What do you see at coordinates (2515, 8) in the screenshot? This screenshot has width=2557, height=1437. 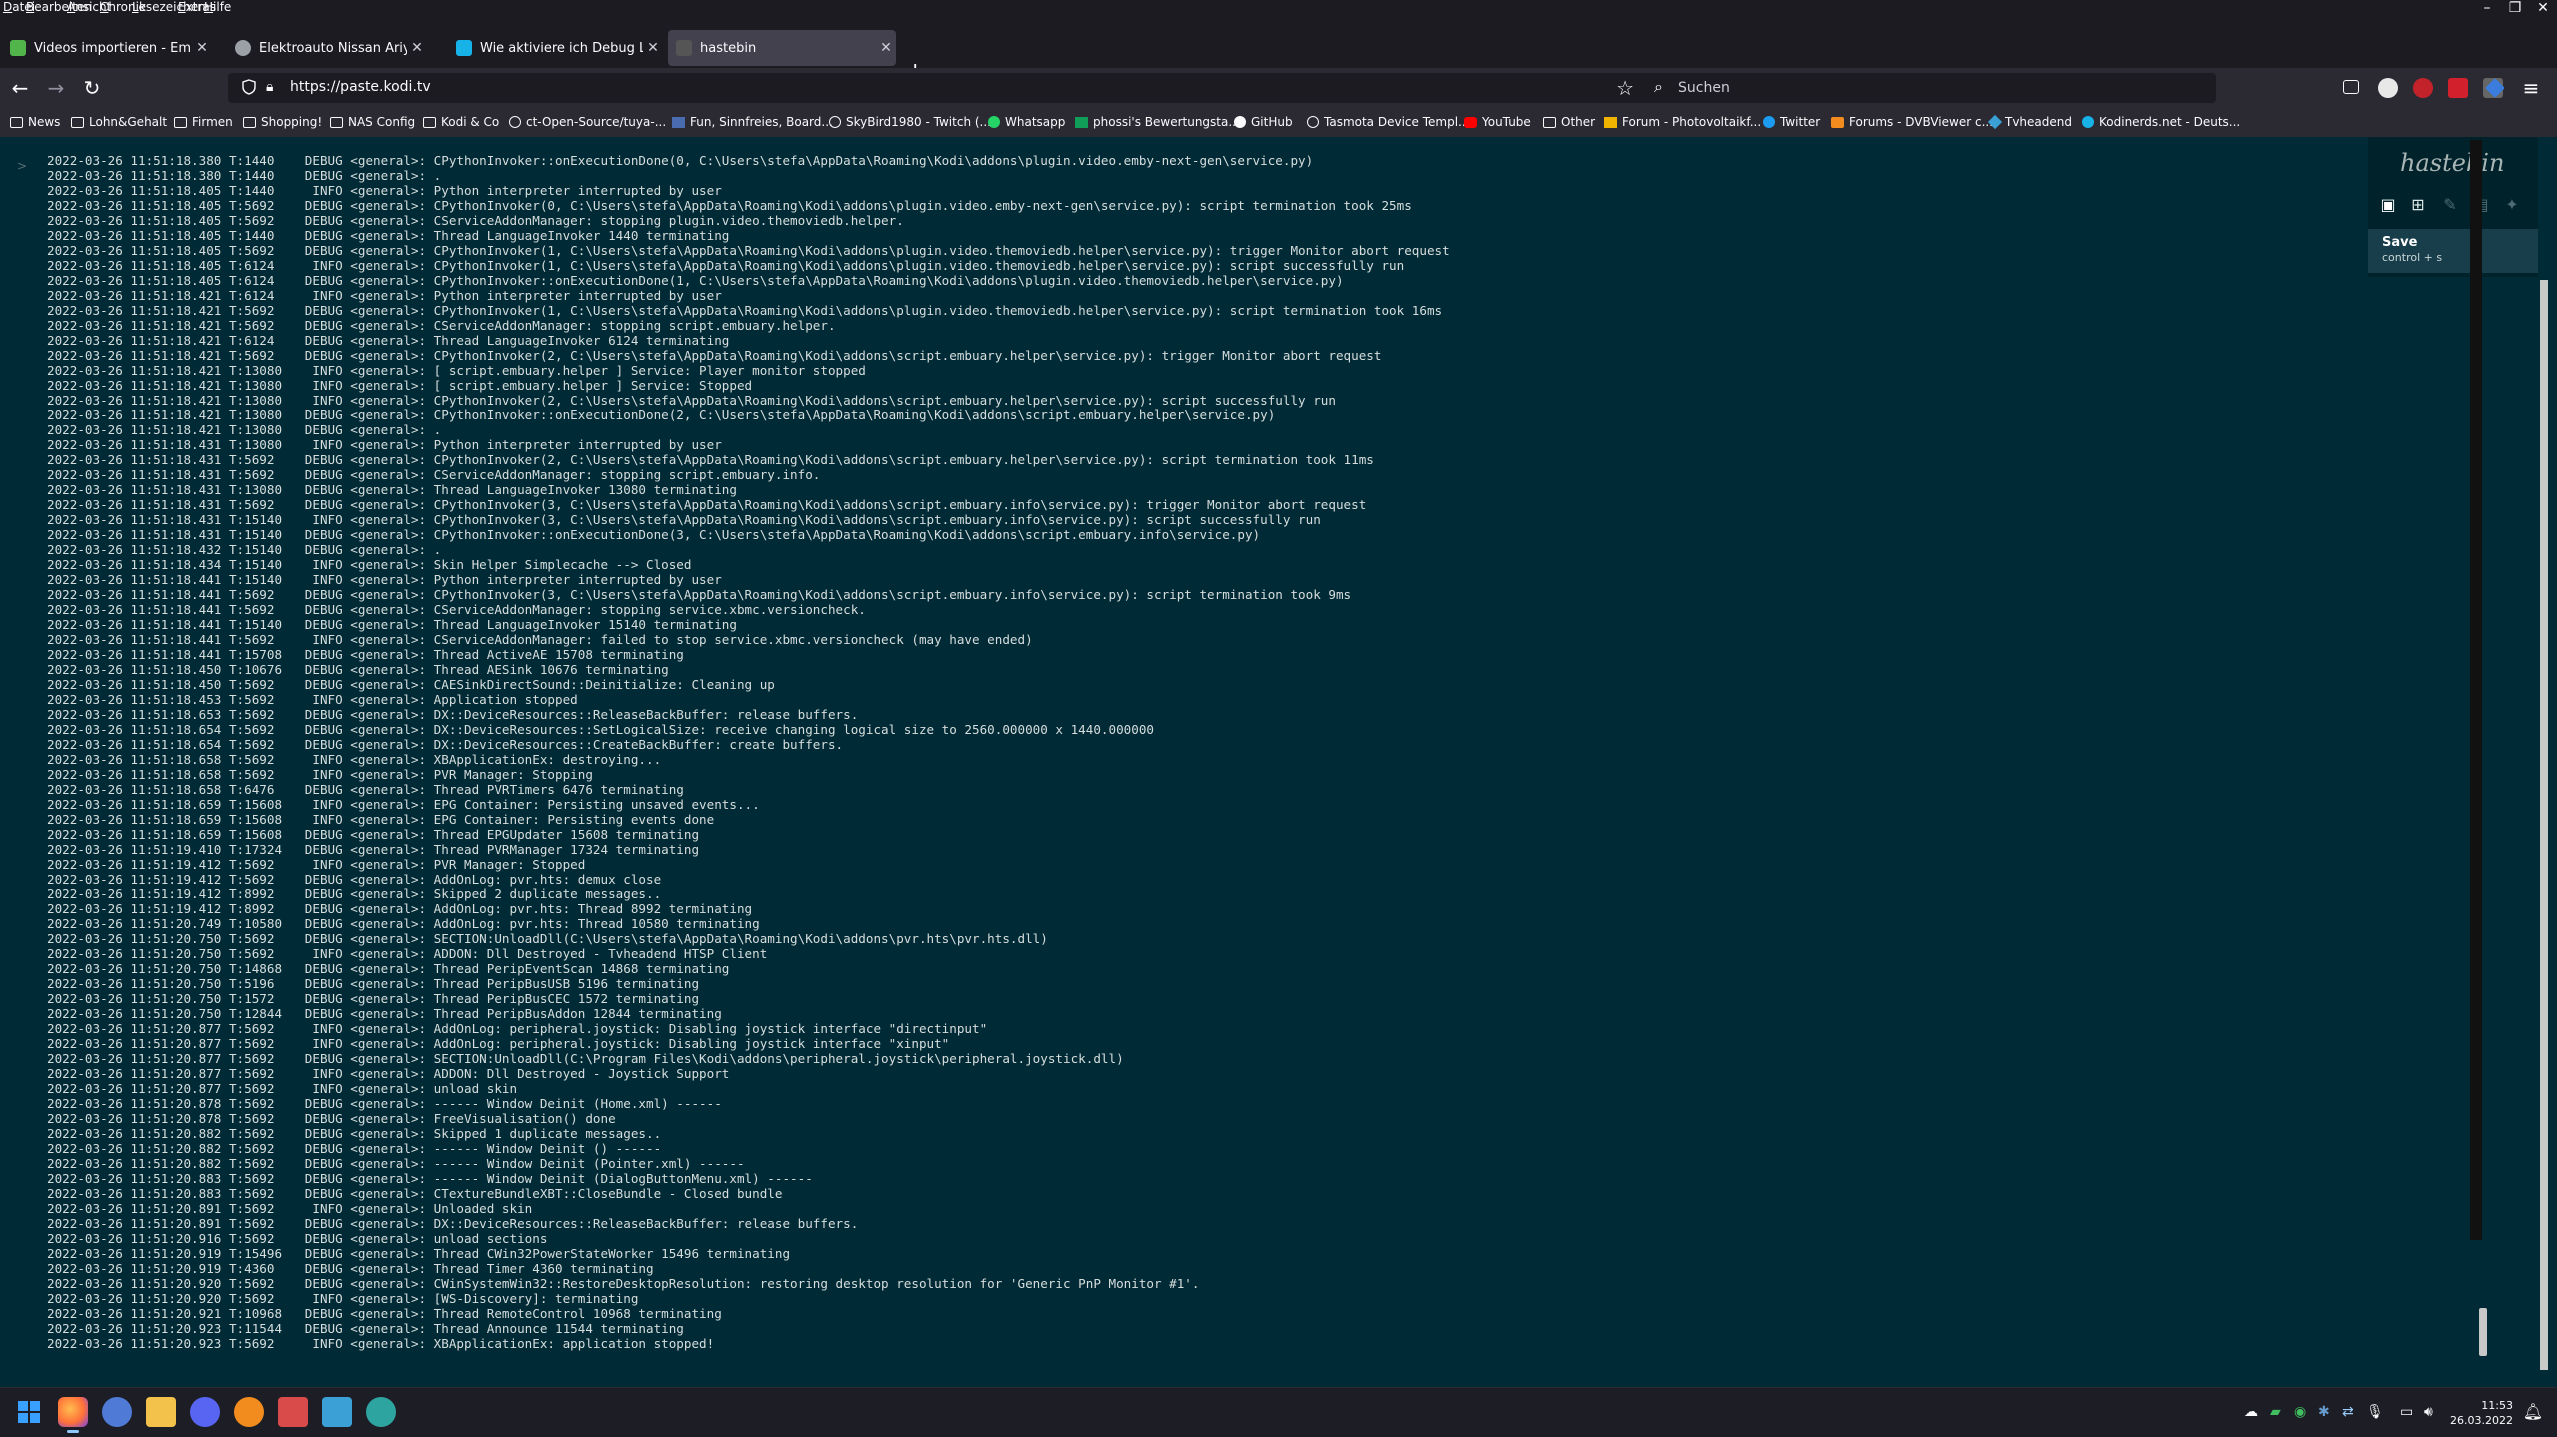 I see `restore-icon: ❐` at bounding box center [2515, 8].